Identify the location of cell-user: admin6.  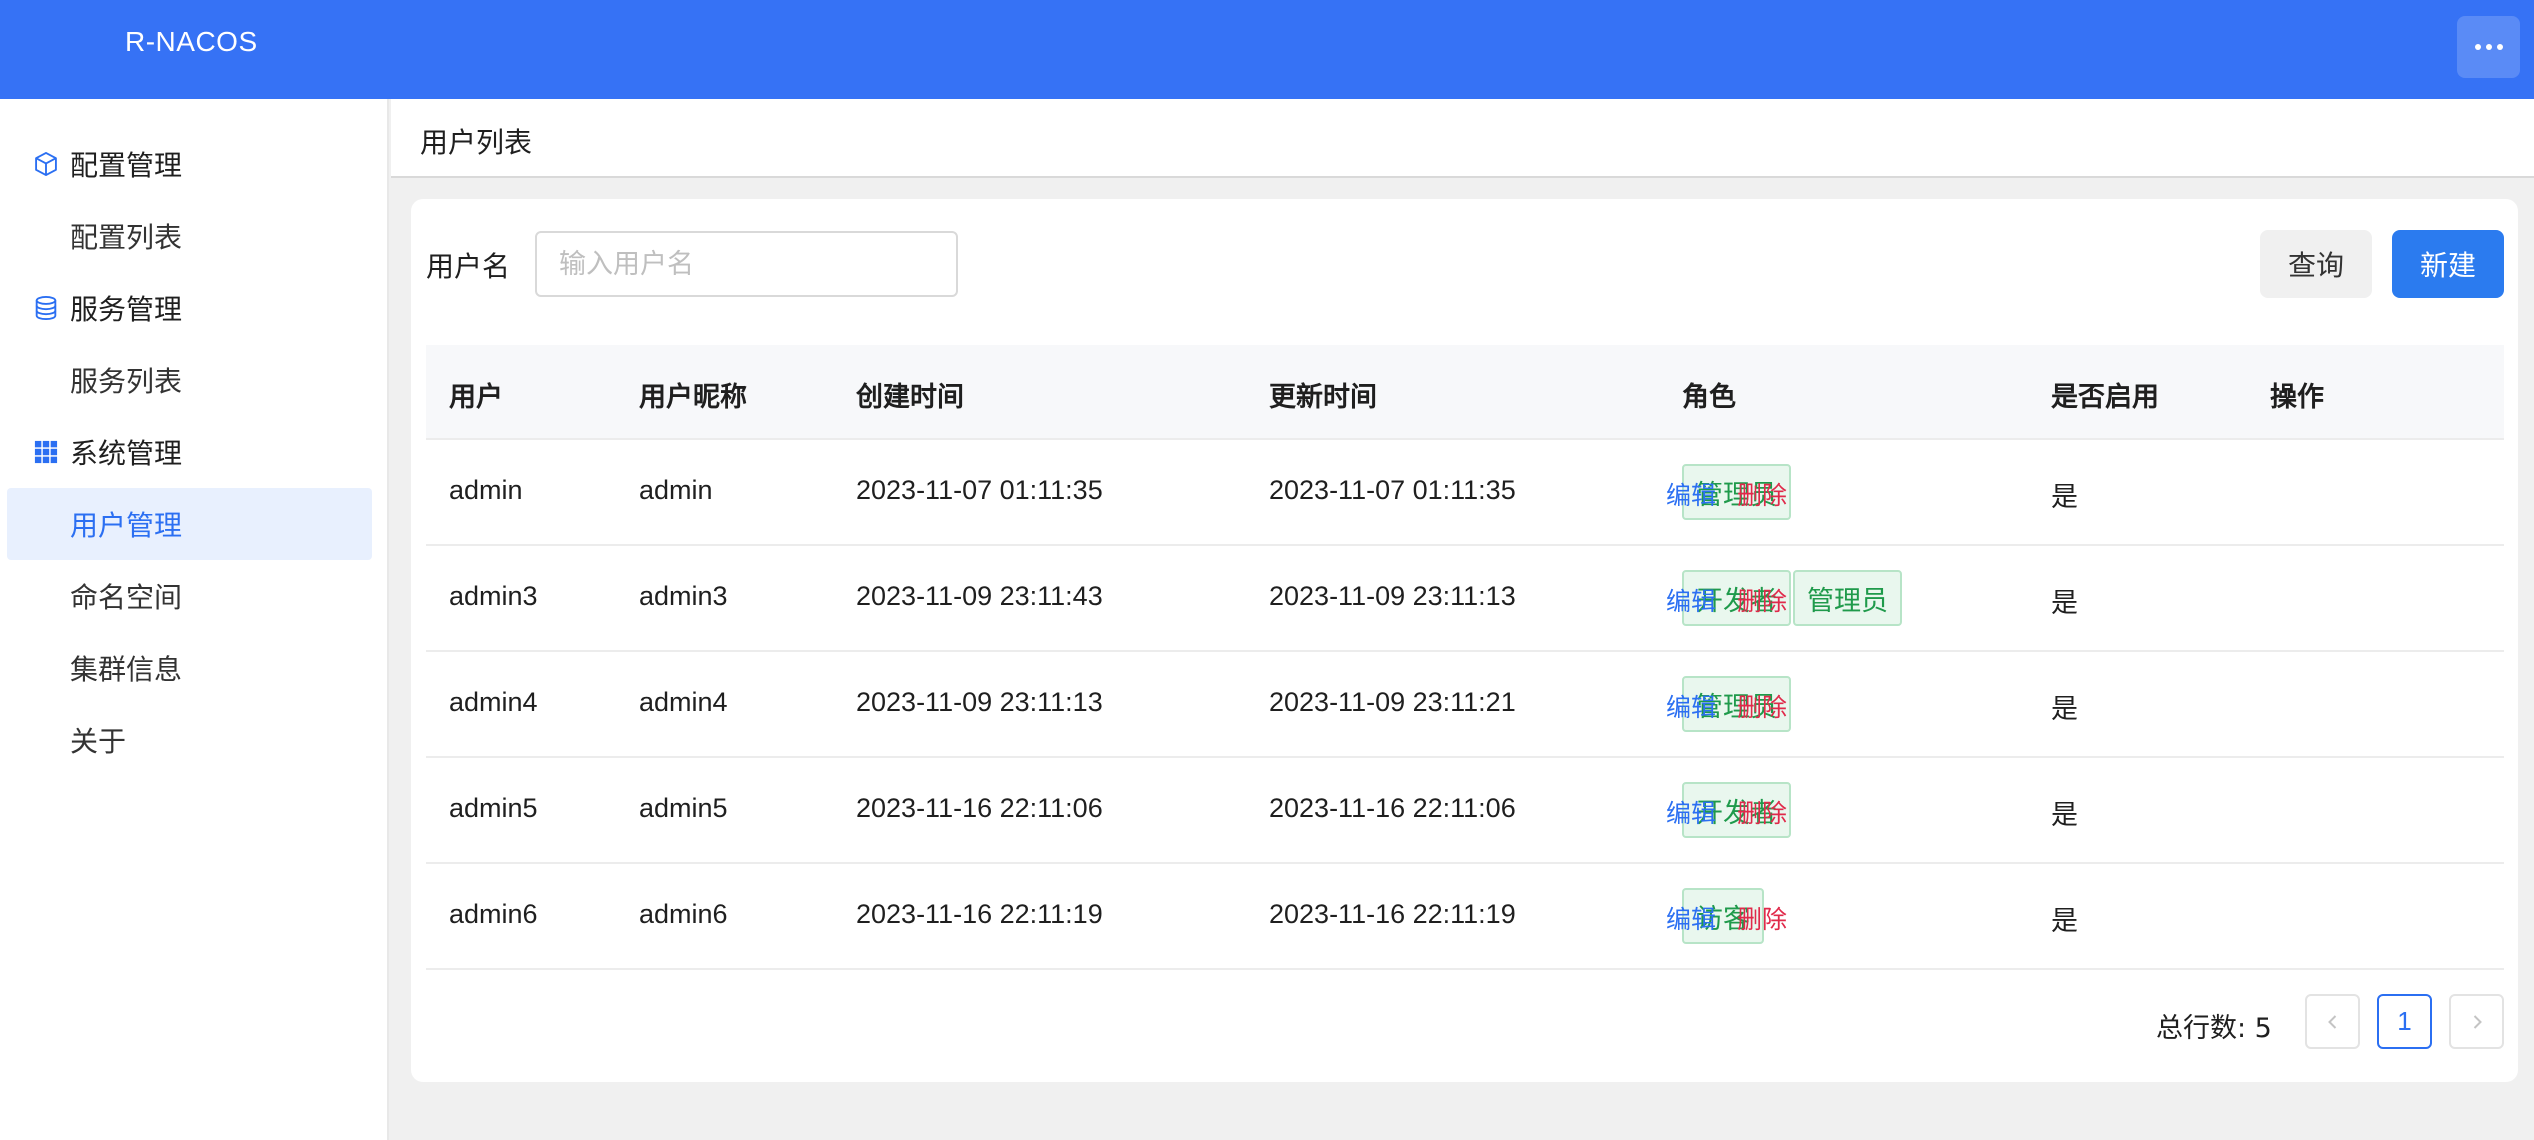
(493, 914).